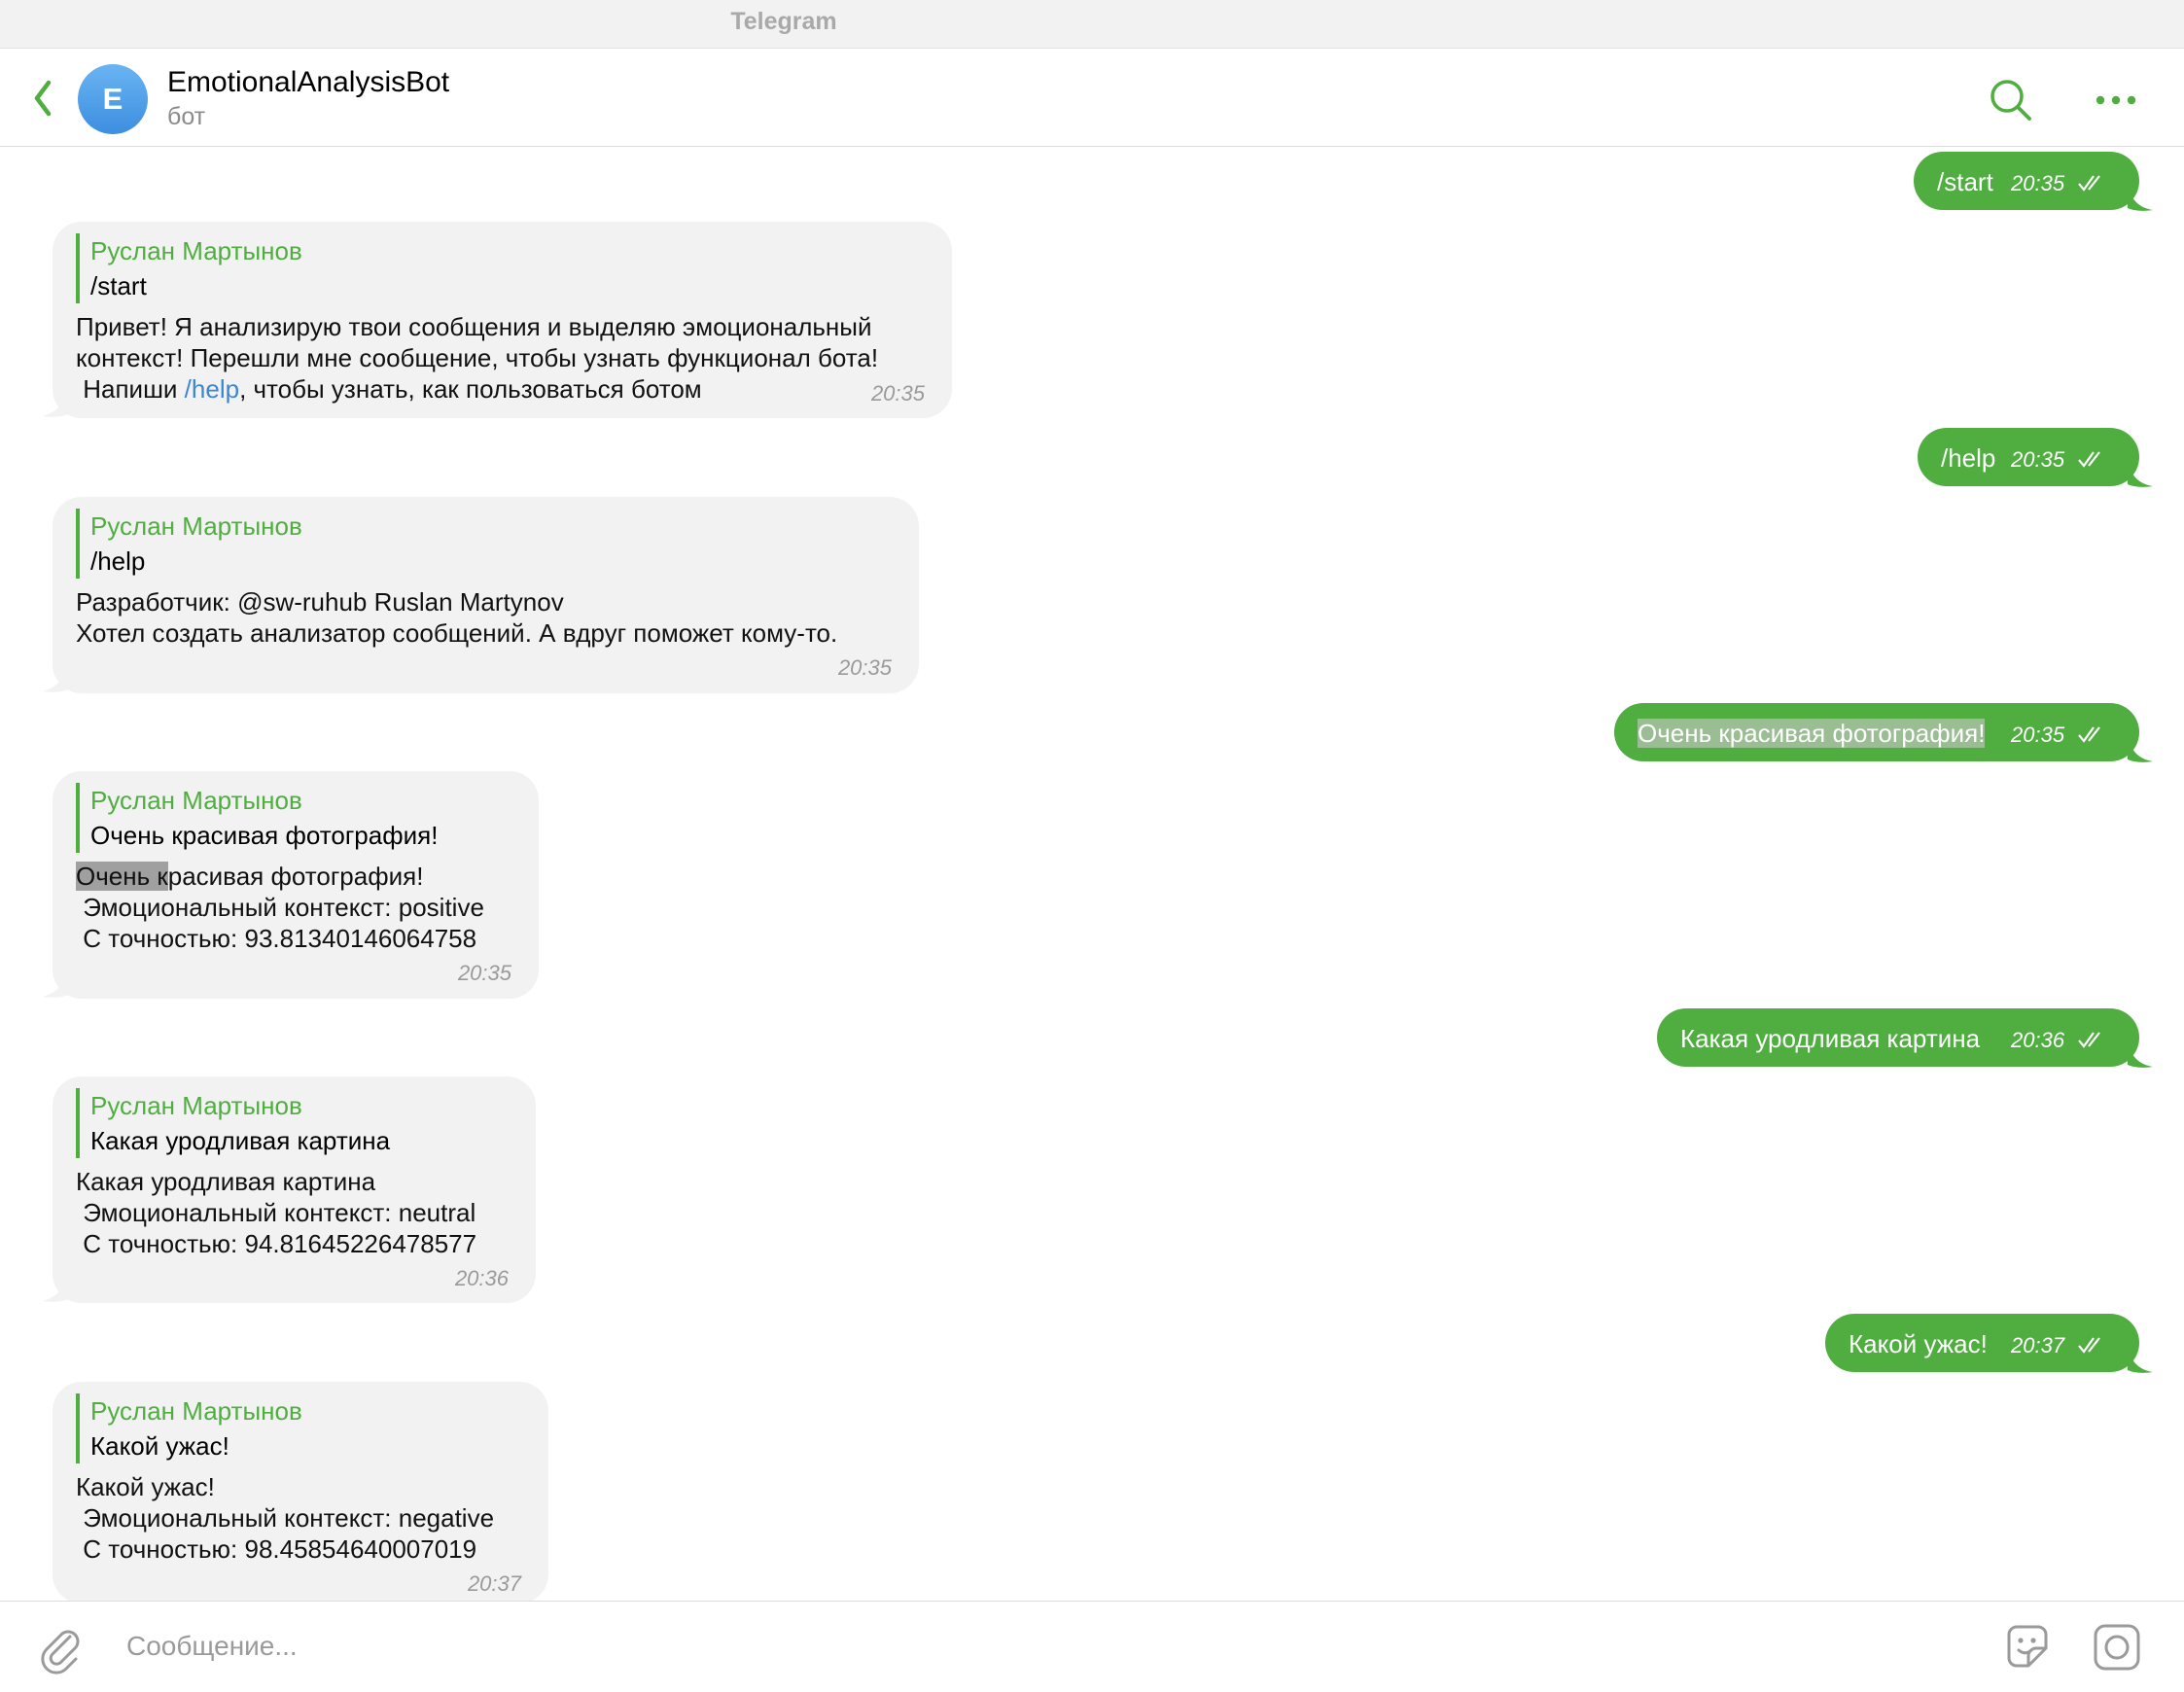  I want to click on message-line: Очень красивая фотография!, so click(249, 876).